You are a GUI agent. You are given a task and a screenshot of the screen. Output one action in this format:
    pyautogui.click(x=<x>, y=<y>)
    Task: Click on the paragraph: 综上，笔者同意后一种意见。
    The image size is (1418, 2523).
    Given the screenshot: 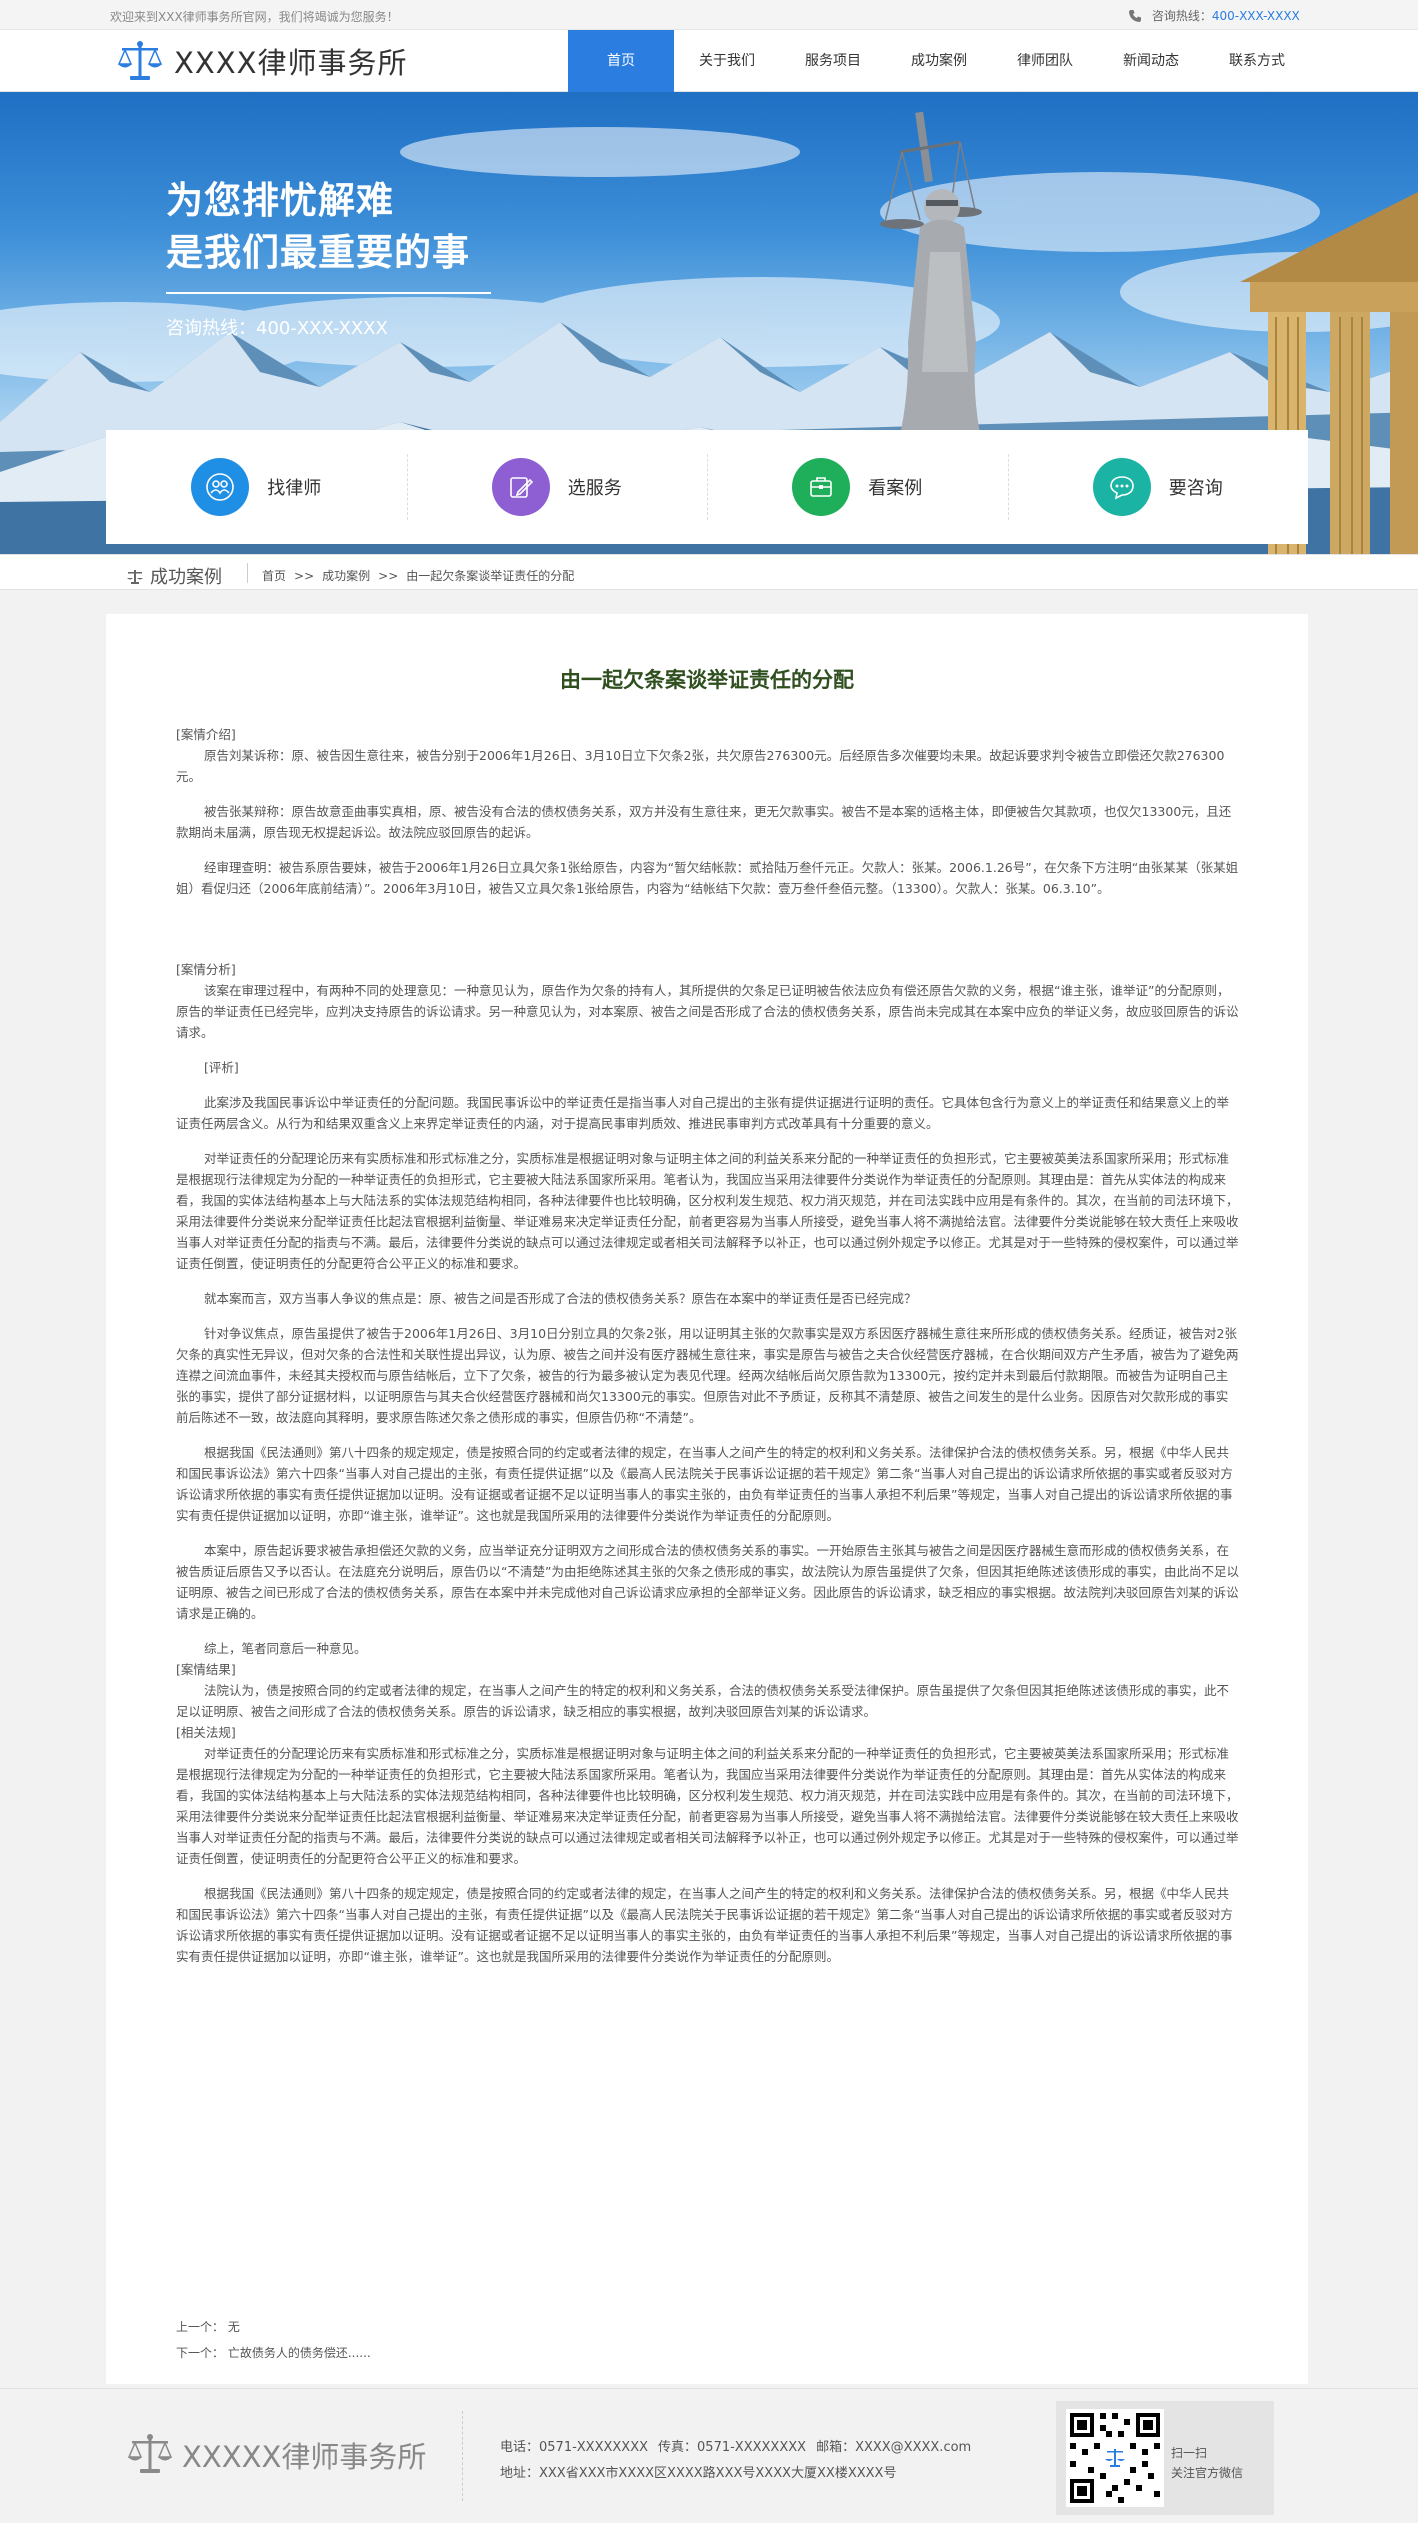 What is the action you would take?
    pyautogui.click(x=285, y=1648)
    